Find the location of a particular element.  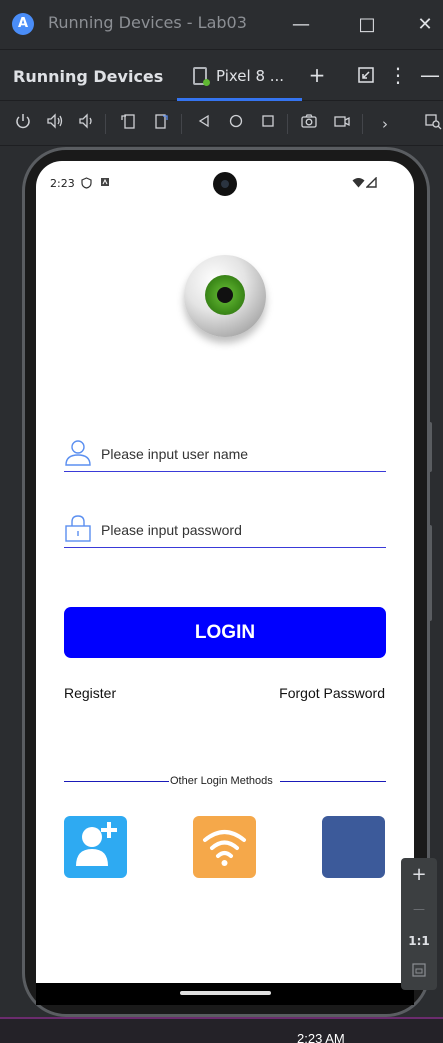

password-field is located at coordinates (225, 531).